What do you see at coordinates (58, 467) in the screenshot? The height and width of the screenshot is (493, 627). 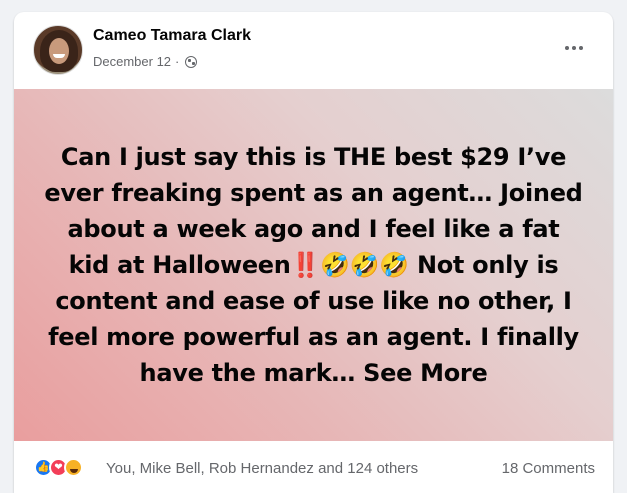 I see `reaction-icons: 👍 ❤` at bounding box center [58, 467].